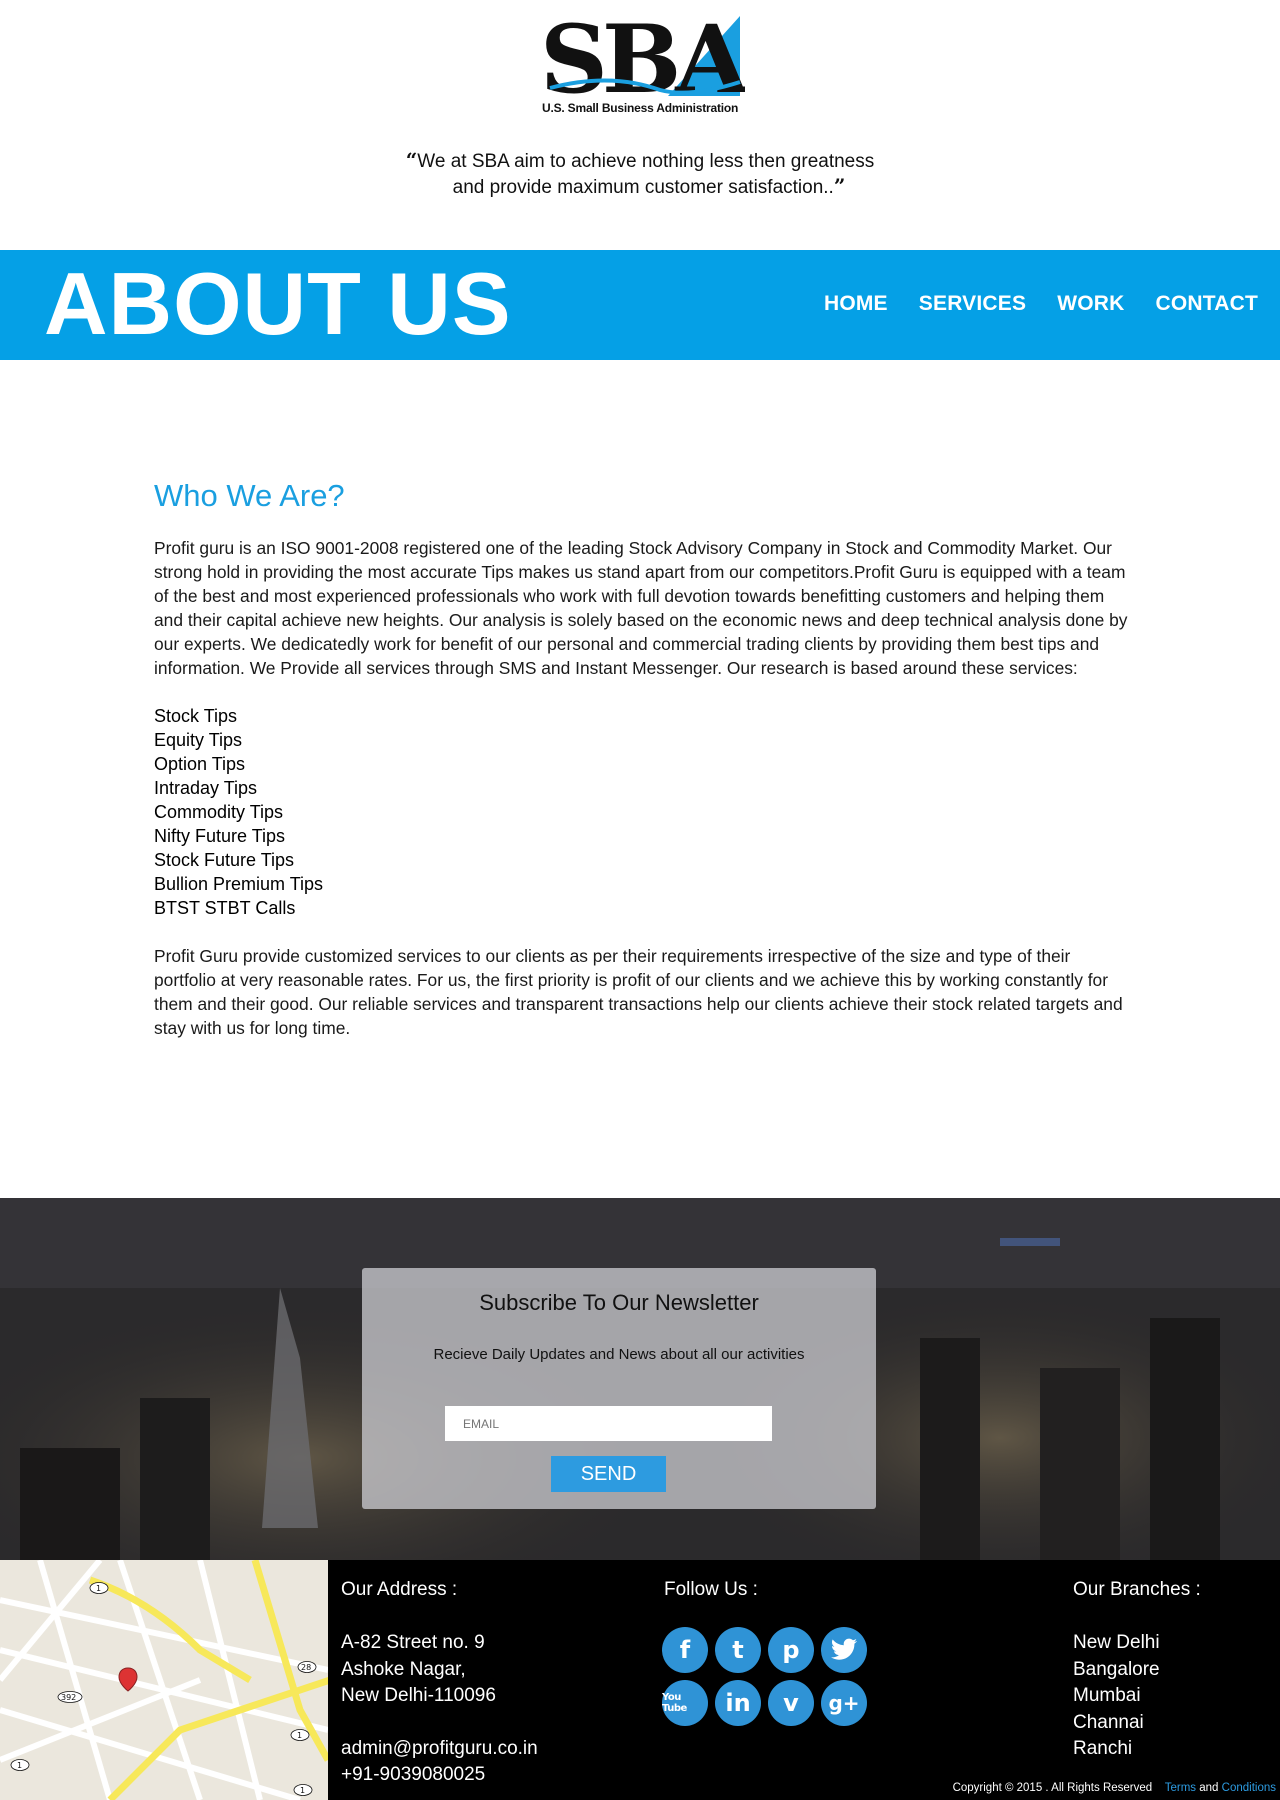  What do you see at coordinates (249, 495) in the screenshot?
I see `section-heading: Who We Are?` at bounding box center [249, 495].